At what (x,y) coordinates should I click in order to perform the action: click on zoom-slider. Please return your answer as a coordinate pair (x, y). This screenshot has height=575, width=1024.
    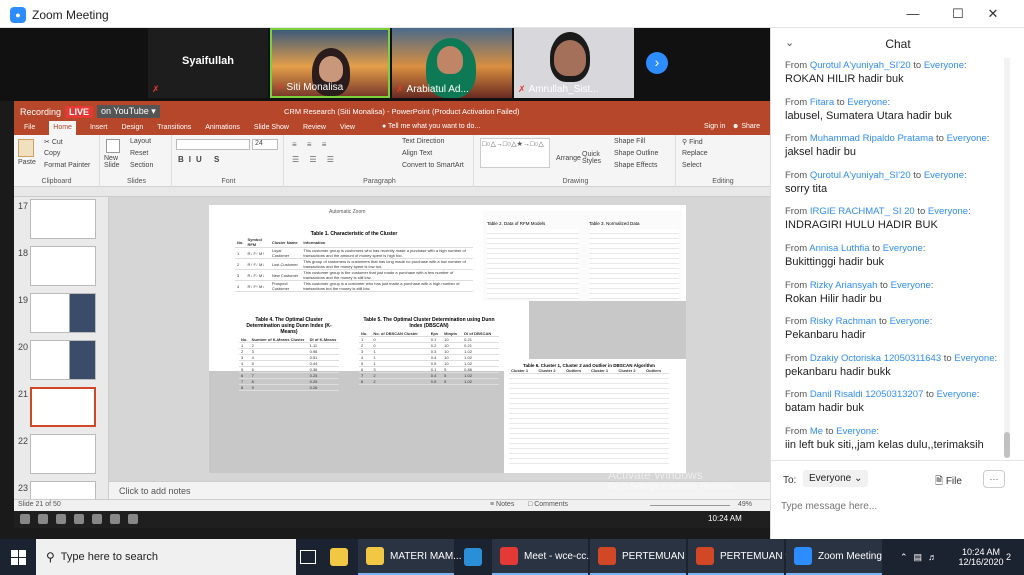
    Looking at the image, I should click on (690, 505).